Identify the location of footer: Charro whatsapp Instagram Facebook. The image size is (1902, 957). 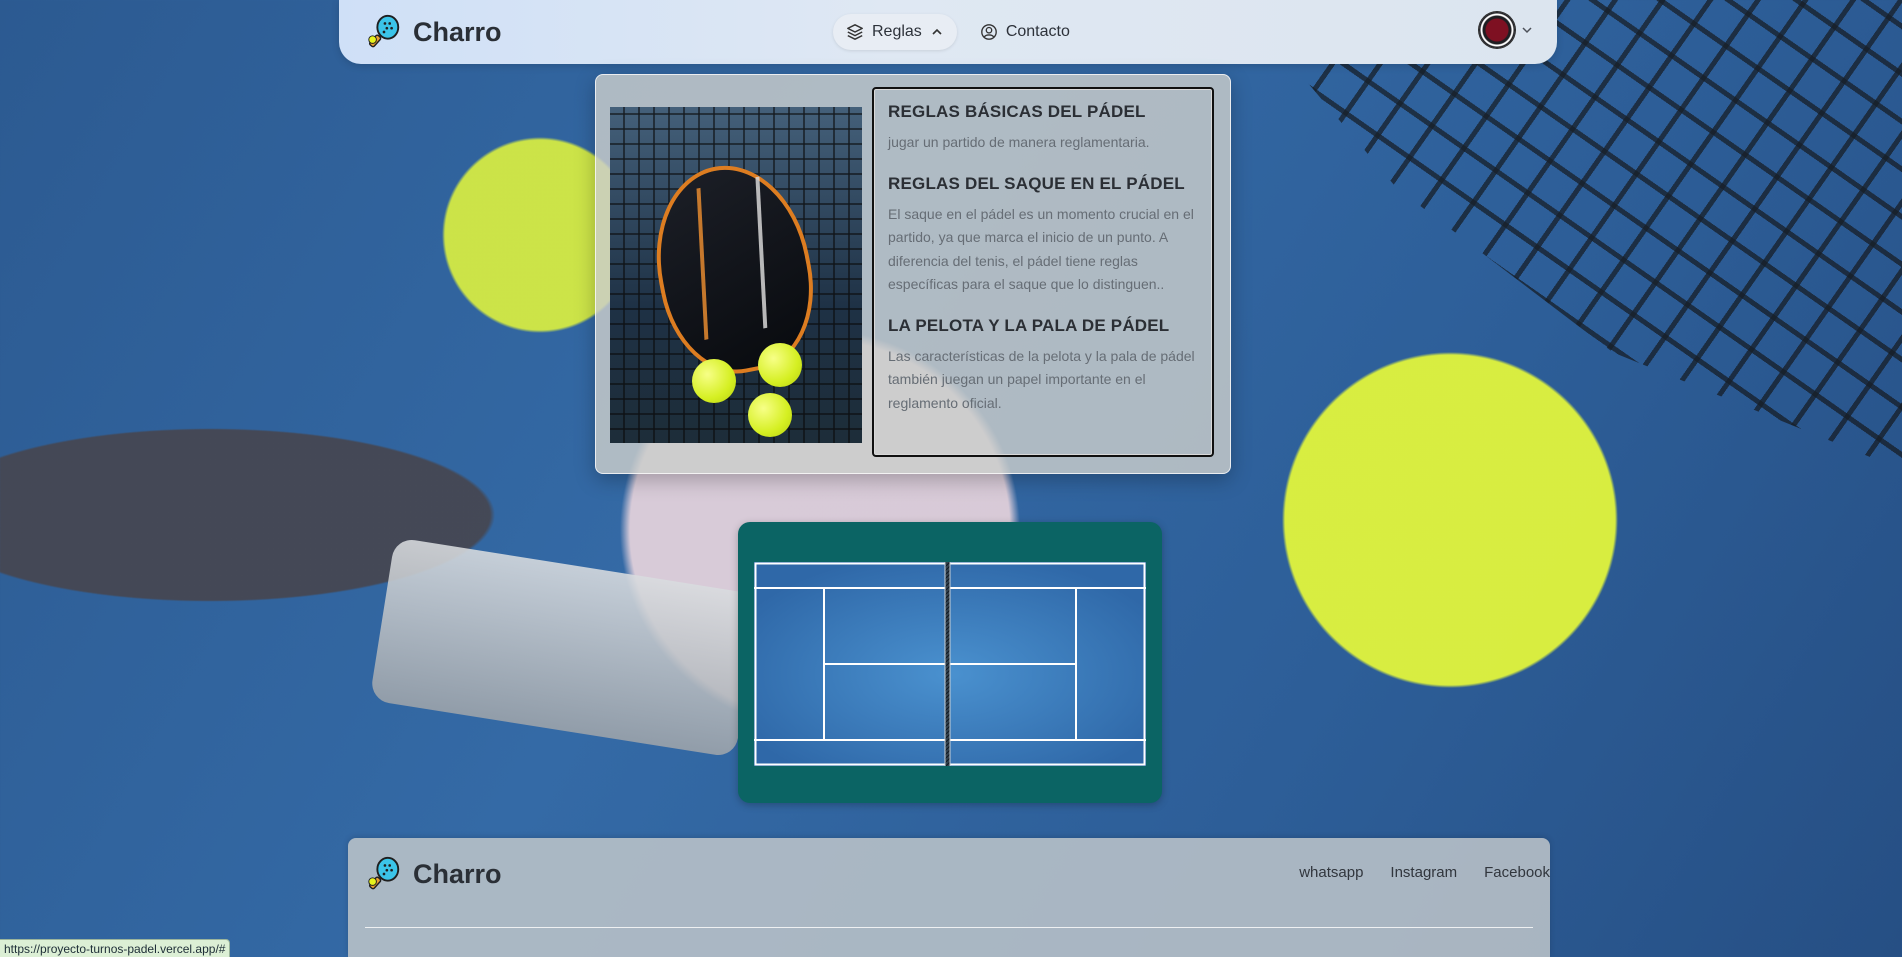
(949, 897).